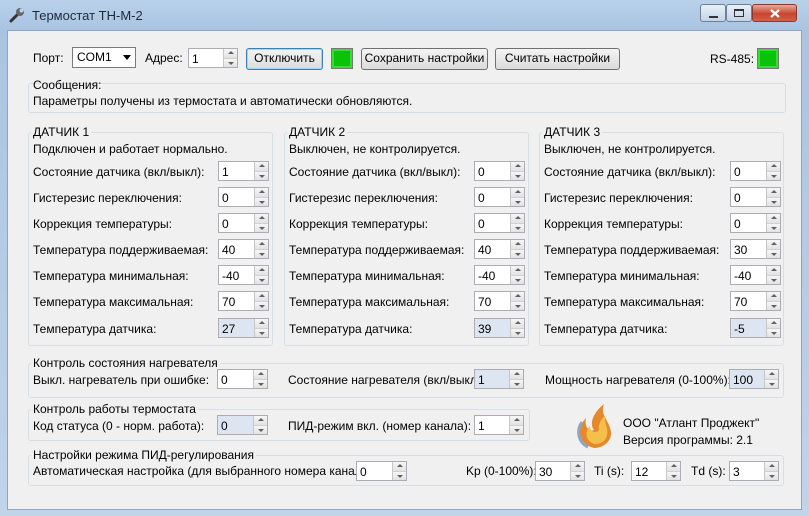  Describe the element at coordinates (243, 171) in the screenshot. I see `sensor-state-stepper: 1` at that location.